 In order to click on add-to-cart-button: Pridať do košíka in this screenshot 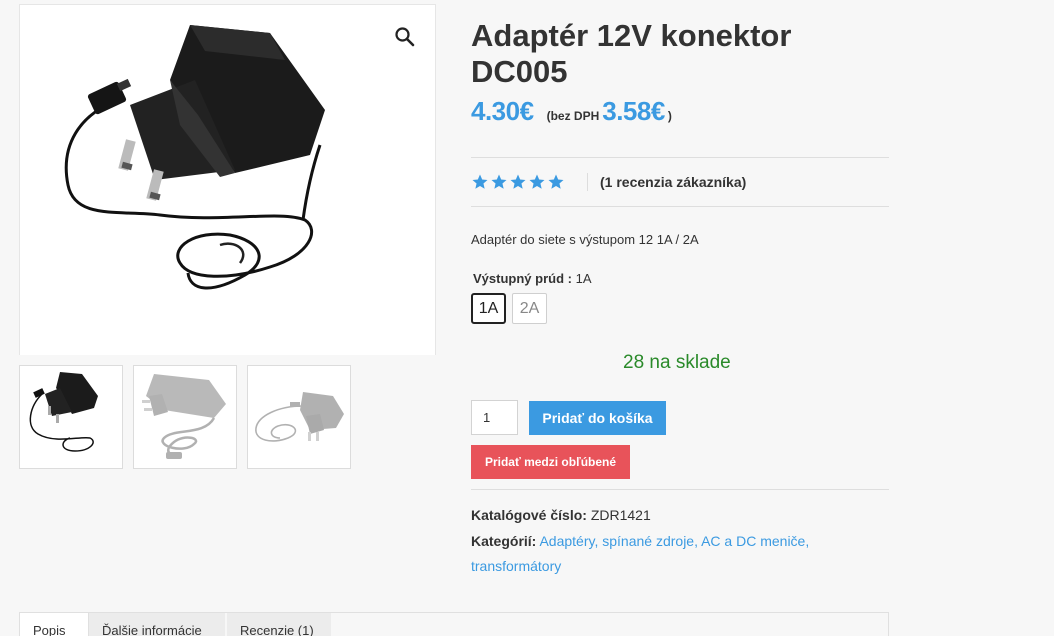, I will do `click(597, 418)`.